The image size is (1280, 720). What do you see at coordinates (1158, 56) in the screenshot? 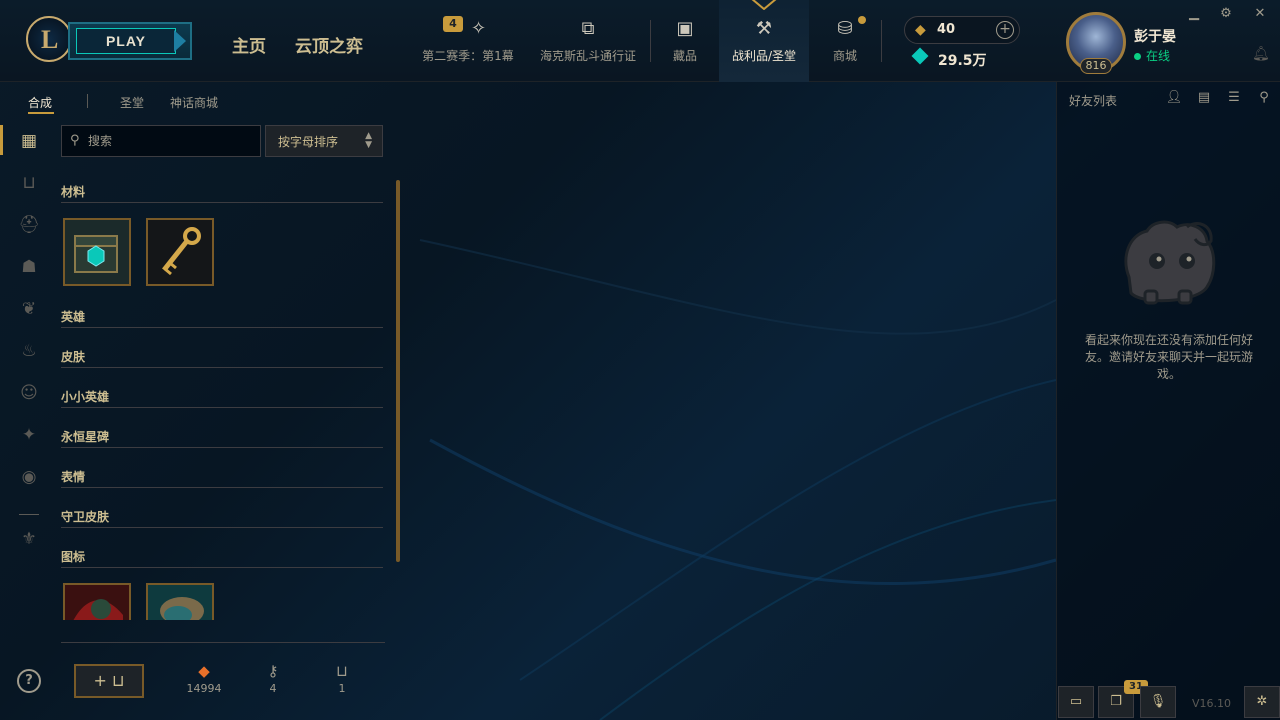
I see `status-label: 在线` at bounding box center [1158, 56].